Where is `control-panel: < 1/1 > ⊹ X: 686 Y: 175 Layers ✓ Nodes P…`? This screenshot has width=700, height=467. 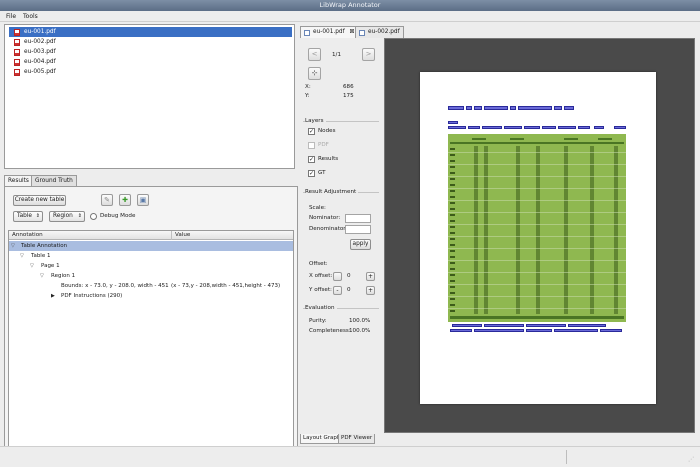 control-panel: < 1/1 > ⊹ X: 686 Y: 175 Layers ✓ Nodes P… is located at coordinates (341, 235).